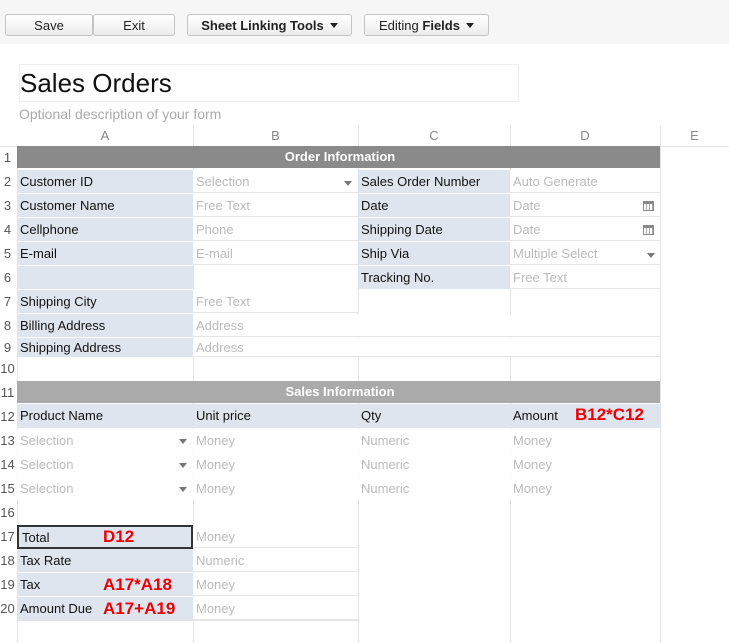 This screenshot has width=729, height=643. I want to click on customer-id-label: Customer ID, so click(105, 181).